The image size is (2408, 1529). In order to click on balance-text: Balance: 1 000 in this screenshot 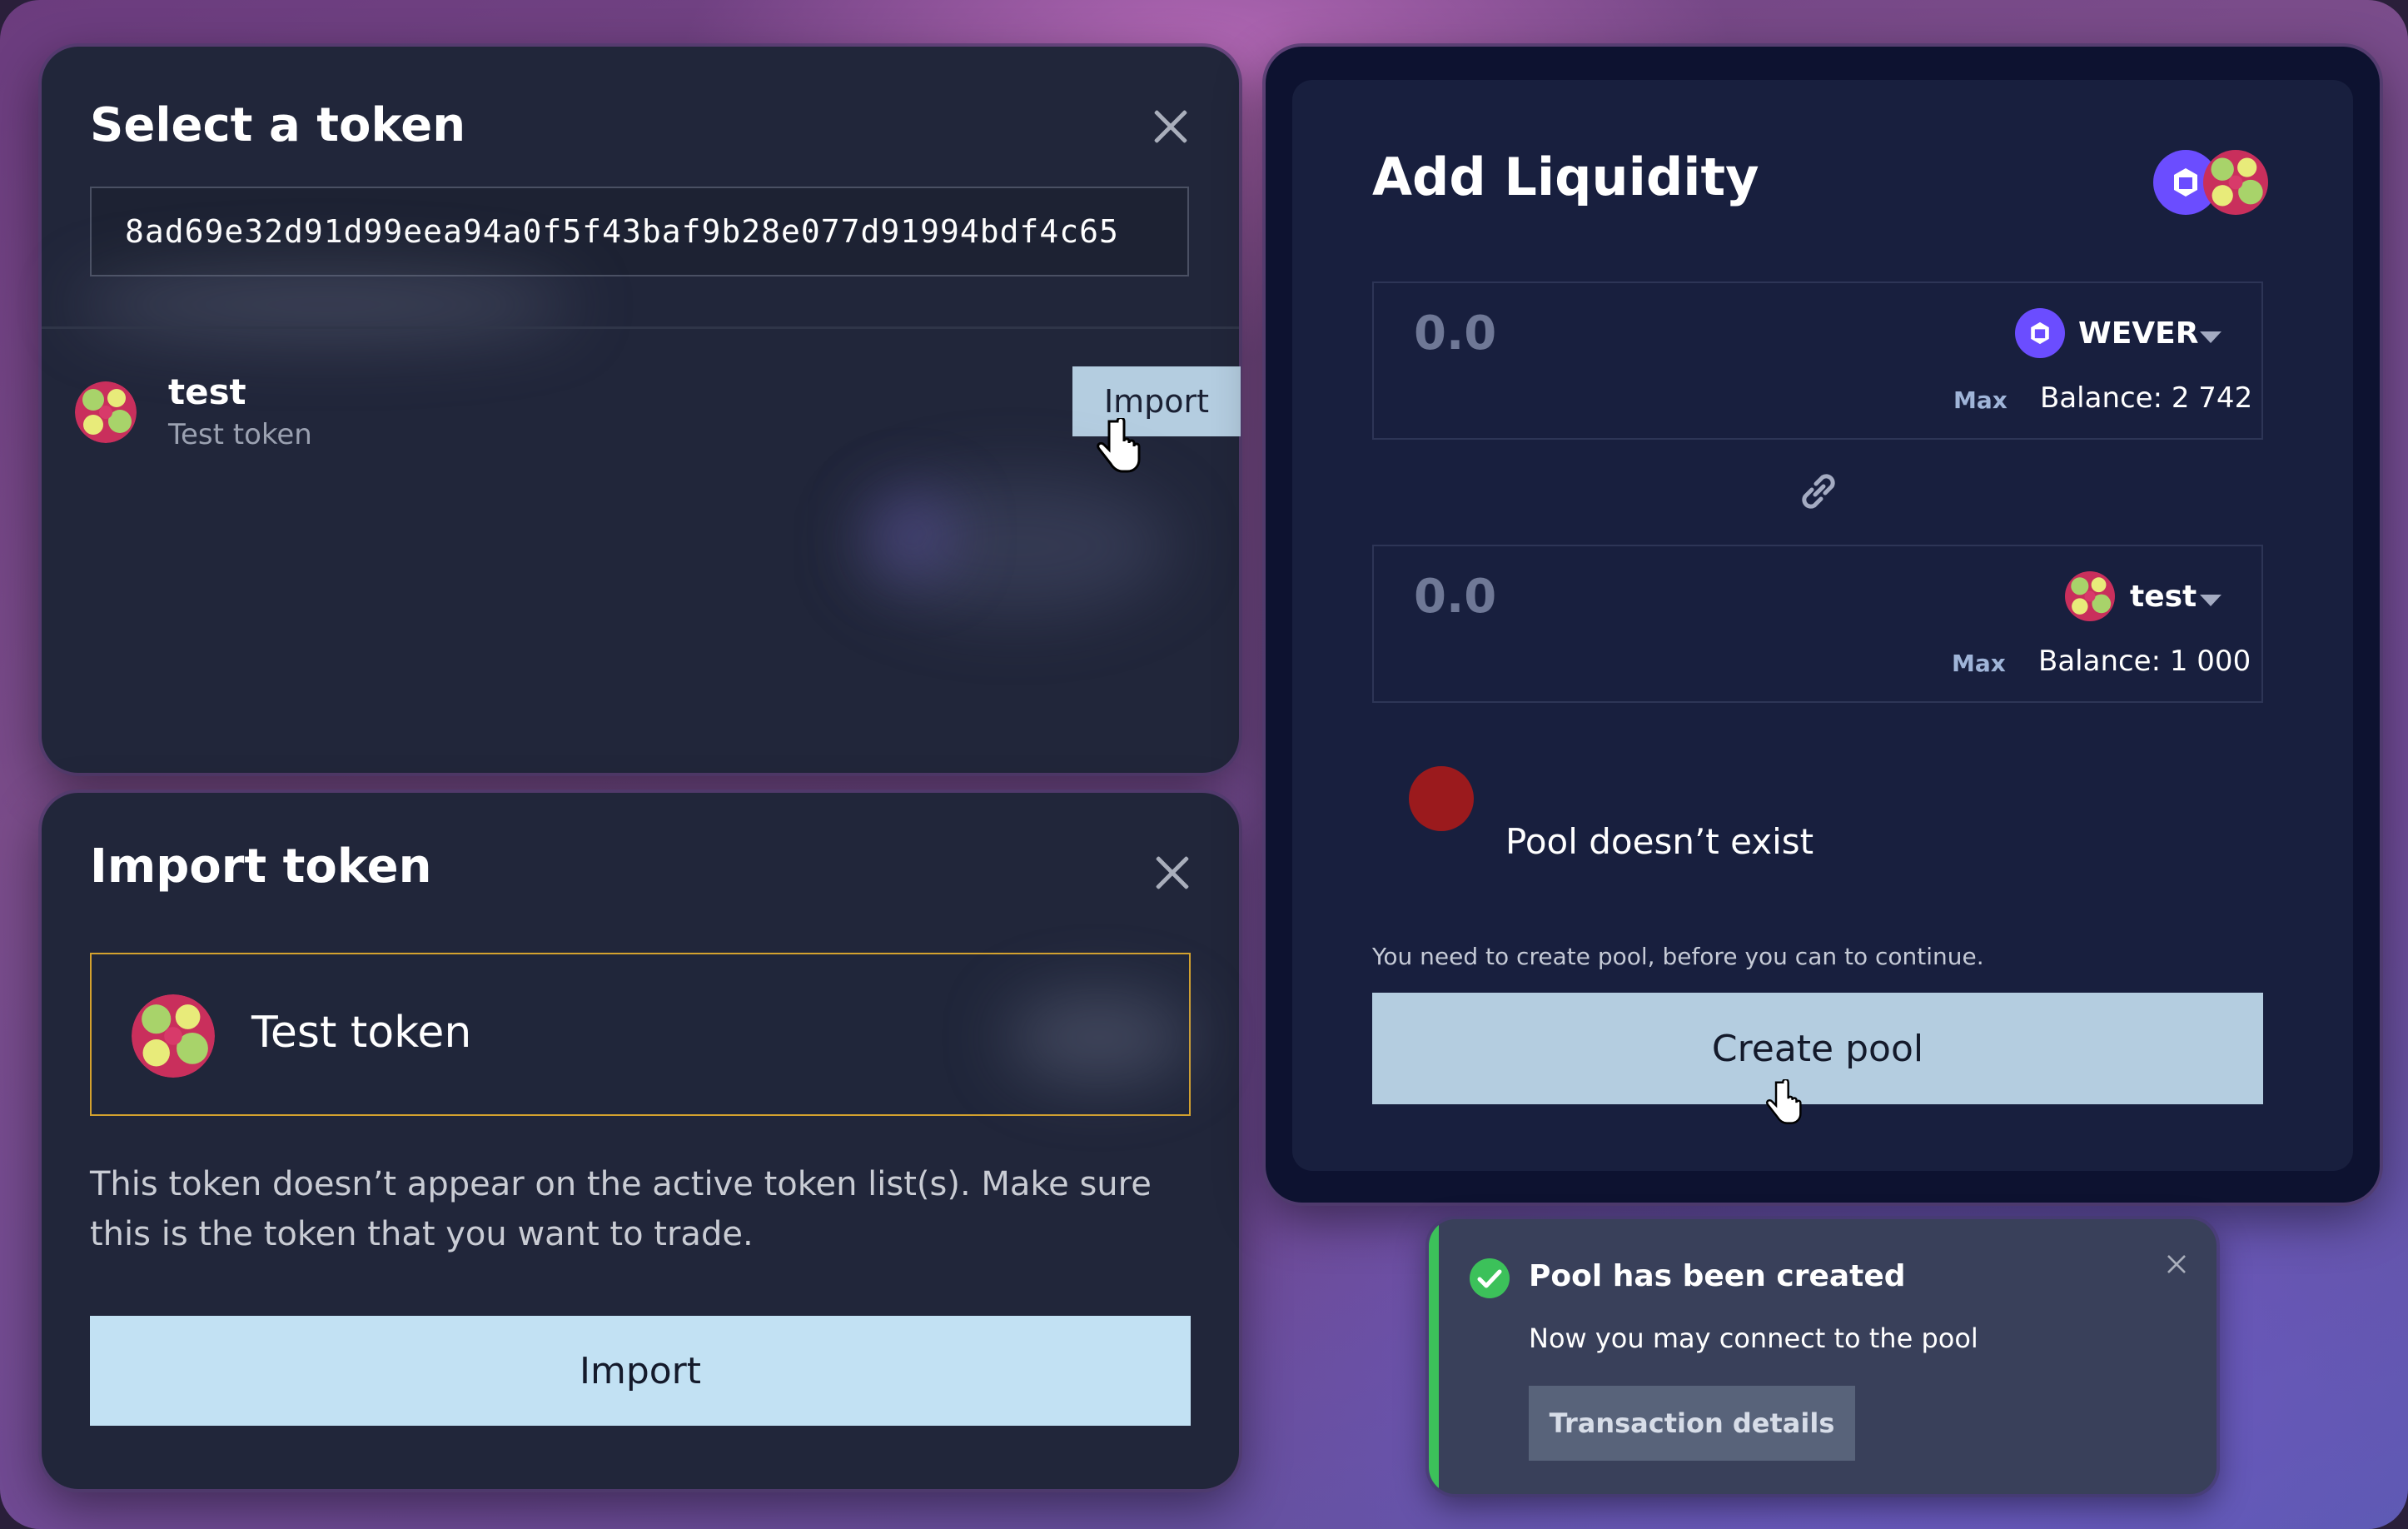, I will do `click(2144, 661)`.